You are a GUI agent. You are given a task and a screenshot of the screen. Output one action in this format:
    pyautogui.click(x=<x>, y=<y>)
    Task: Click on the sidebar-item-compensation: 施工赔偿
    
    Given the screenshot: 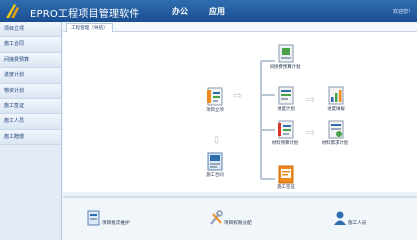 What is the action you would take?
    pyautogui.click(x=30, y=137)
    